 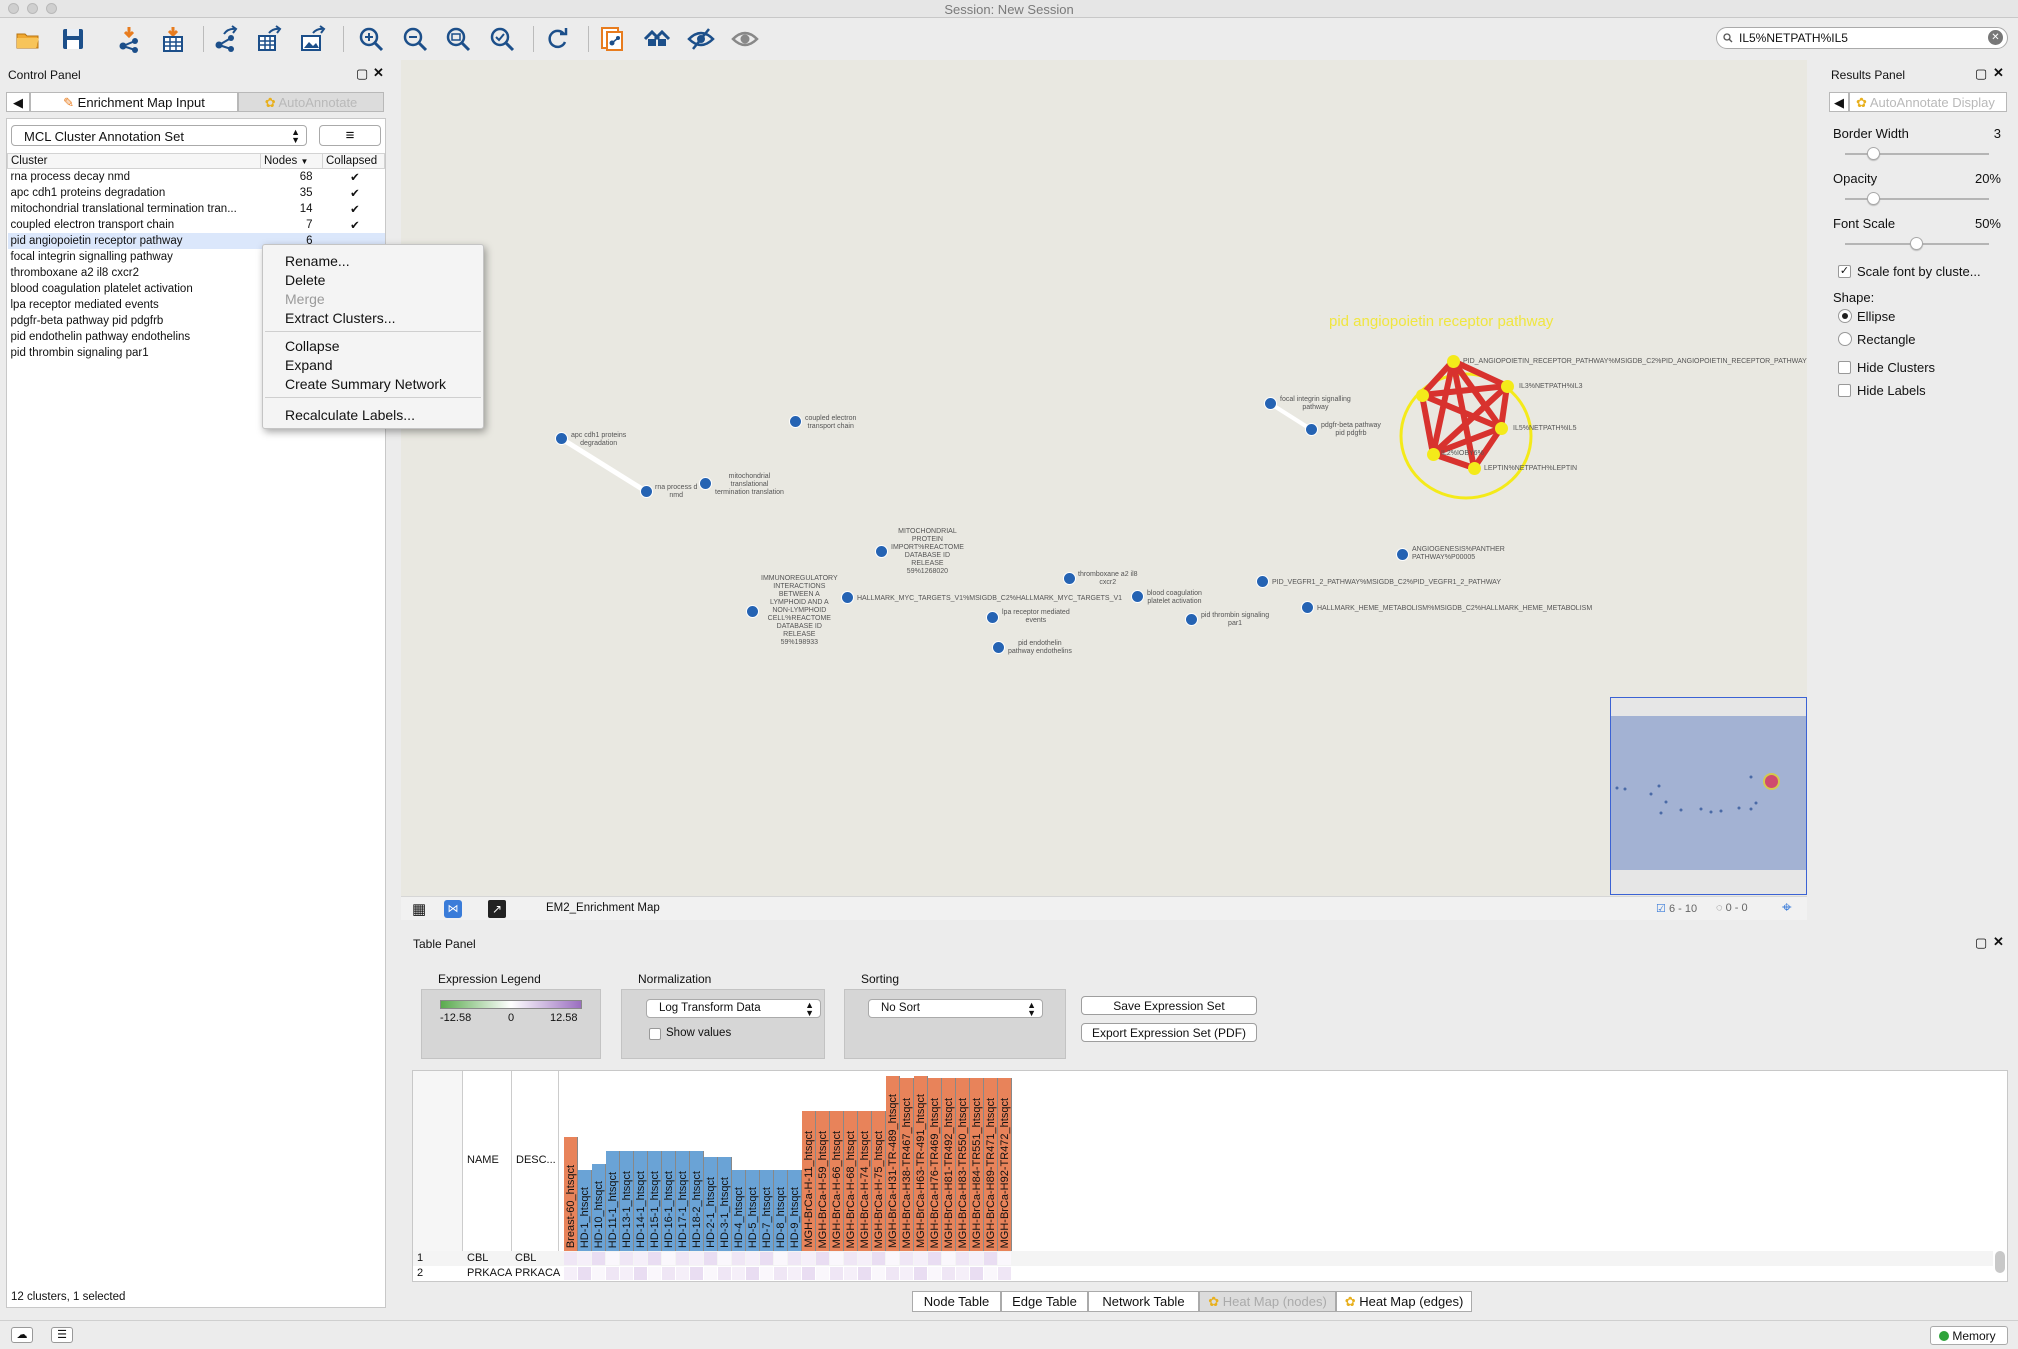 I want to click on node-pdgfb, so click(x=1311, y=429).